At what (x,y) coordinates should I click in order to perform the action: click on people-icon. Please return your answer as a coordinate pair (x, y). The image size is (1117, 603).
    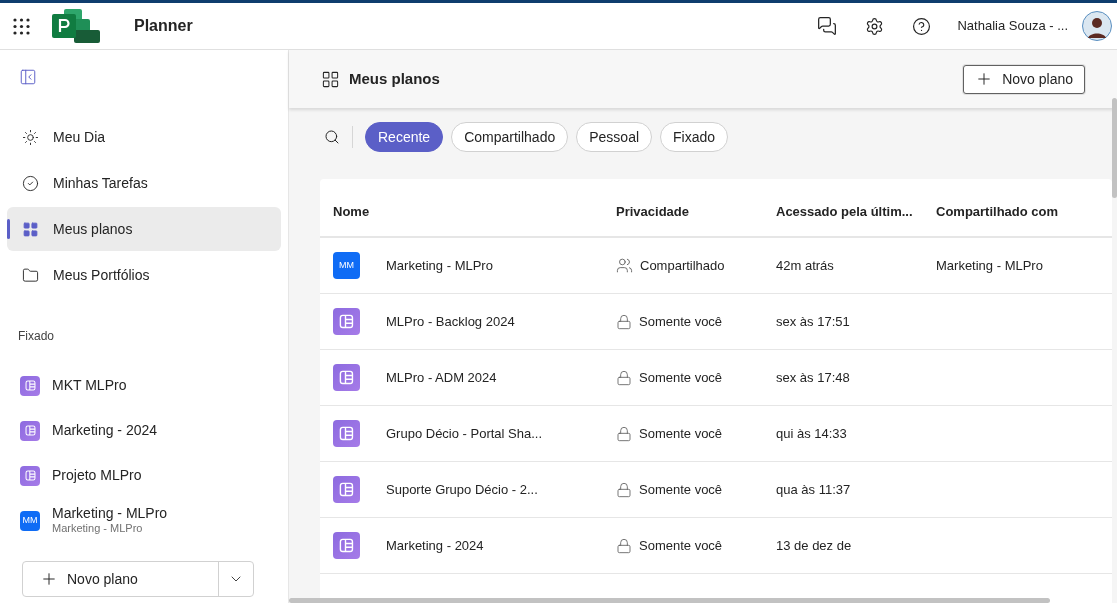
    Looking at the image, I should click on (624, 265).